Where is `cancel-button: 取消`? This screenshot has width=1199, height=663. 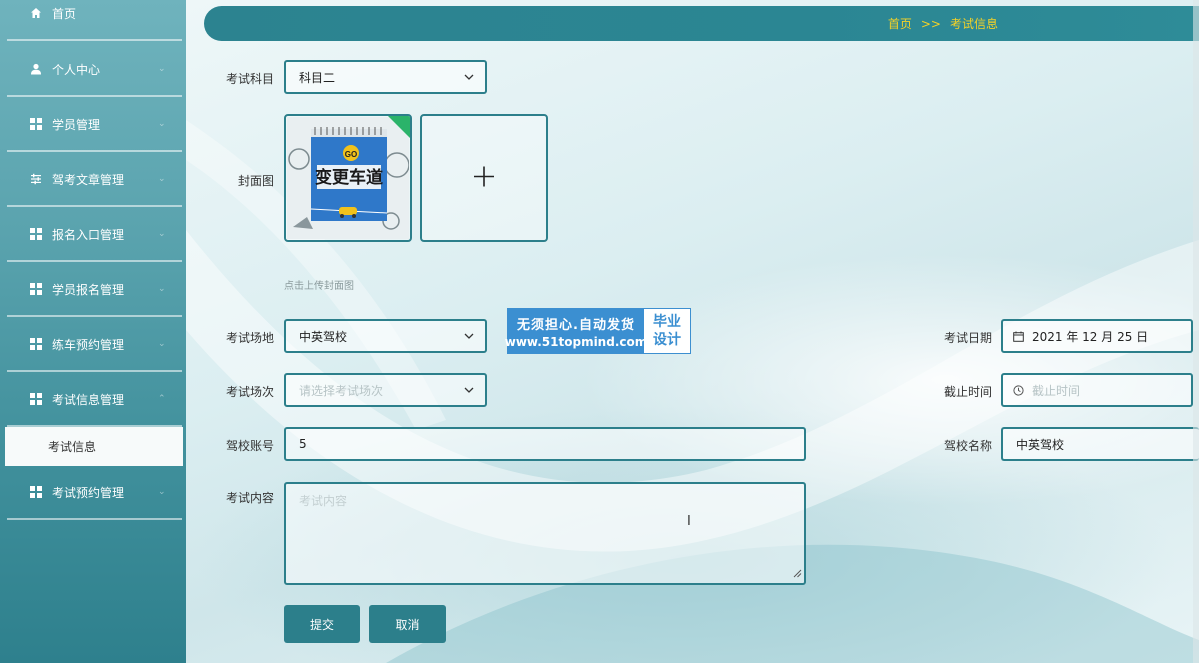 cancel-button: 取消 is located at coordinates (407, 624).